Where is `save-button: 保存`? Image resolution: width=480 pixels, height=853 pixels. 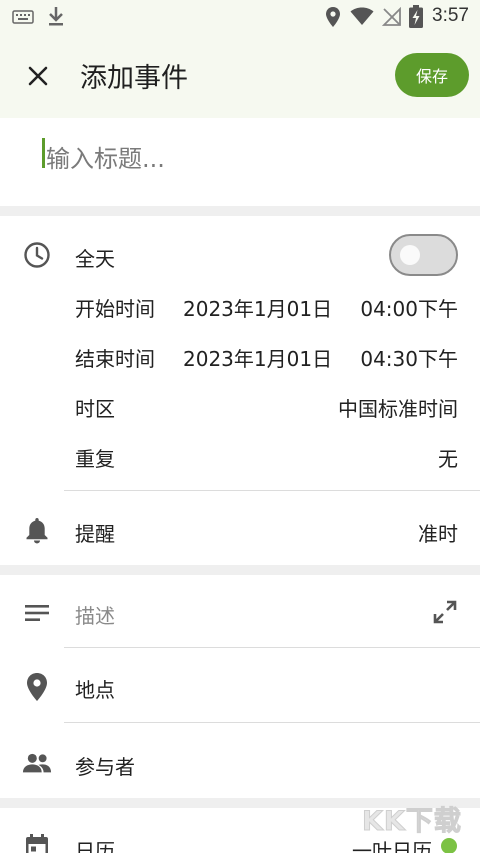 save-button: 保存 is located at coordinates (432, 75).